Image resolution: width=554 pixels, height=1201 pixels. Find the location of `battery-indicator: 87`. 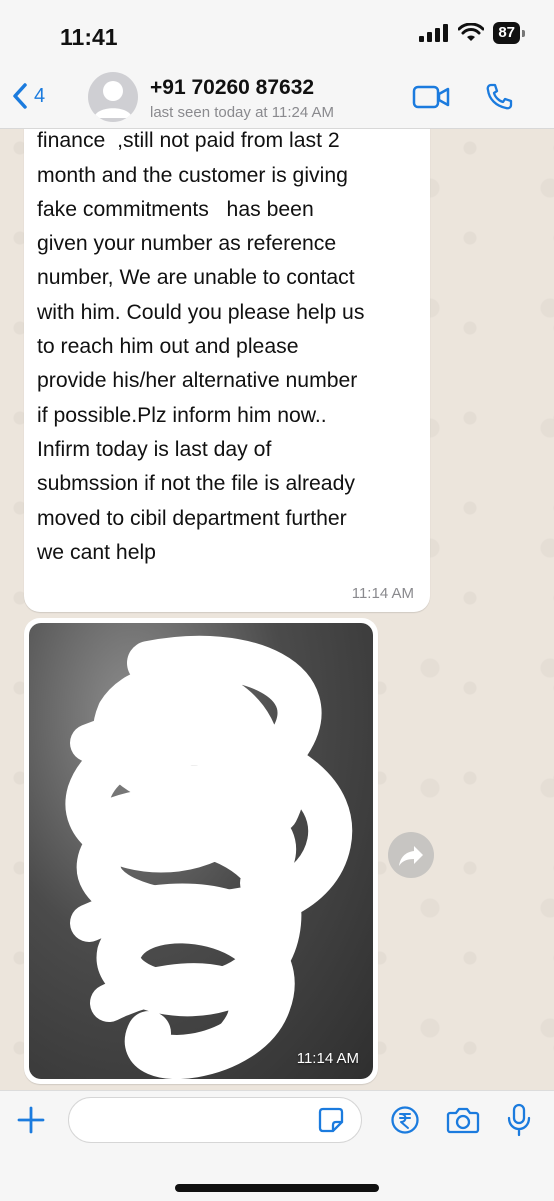

battery-indicator: 87 is located at coordinates (509, 33).